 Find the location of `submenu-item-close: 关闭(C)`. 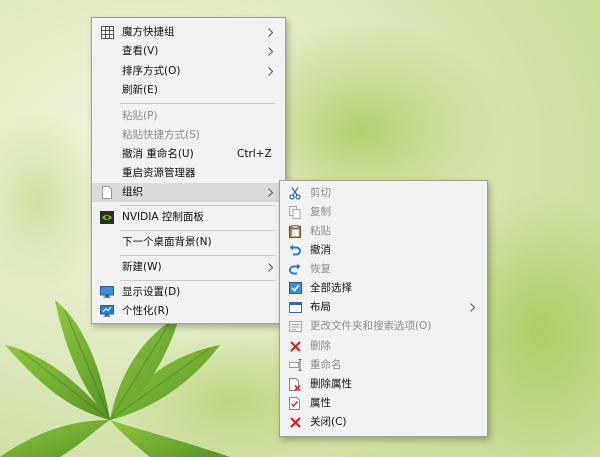

submenu-item-close: 关闭(C) is located at coordinates (383, 422).